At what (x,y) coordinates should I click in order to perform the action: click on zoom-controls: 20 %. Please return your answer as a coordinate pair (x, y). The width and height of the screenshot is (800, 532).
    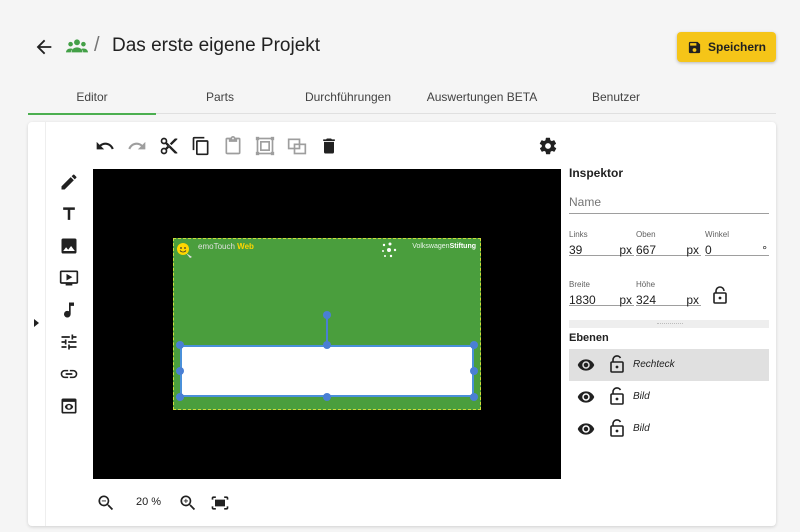
    Looking at the image, I should click on (171, 504).